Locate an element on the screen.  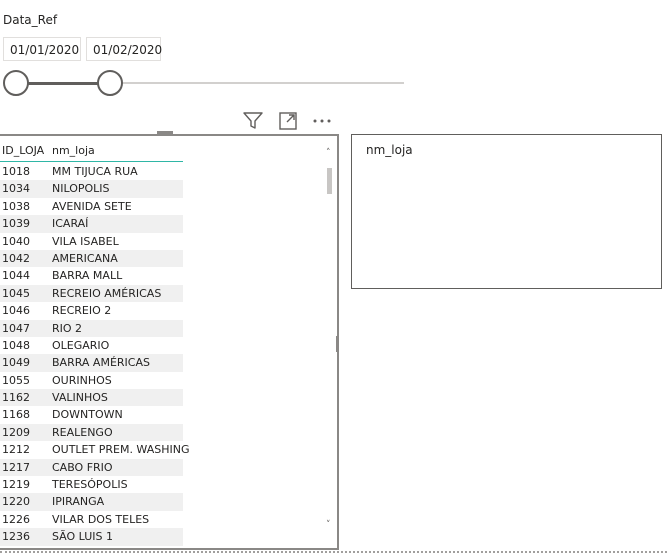
scrollbar-thumb is located at coordinates (329, 181).